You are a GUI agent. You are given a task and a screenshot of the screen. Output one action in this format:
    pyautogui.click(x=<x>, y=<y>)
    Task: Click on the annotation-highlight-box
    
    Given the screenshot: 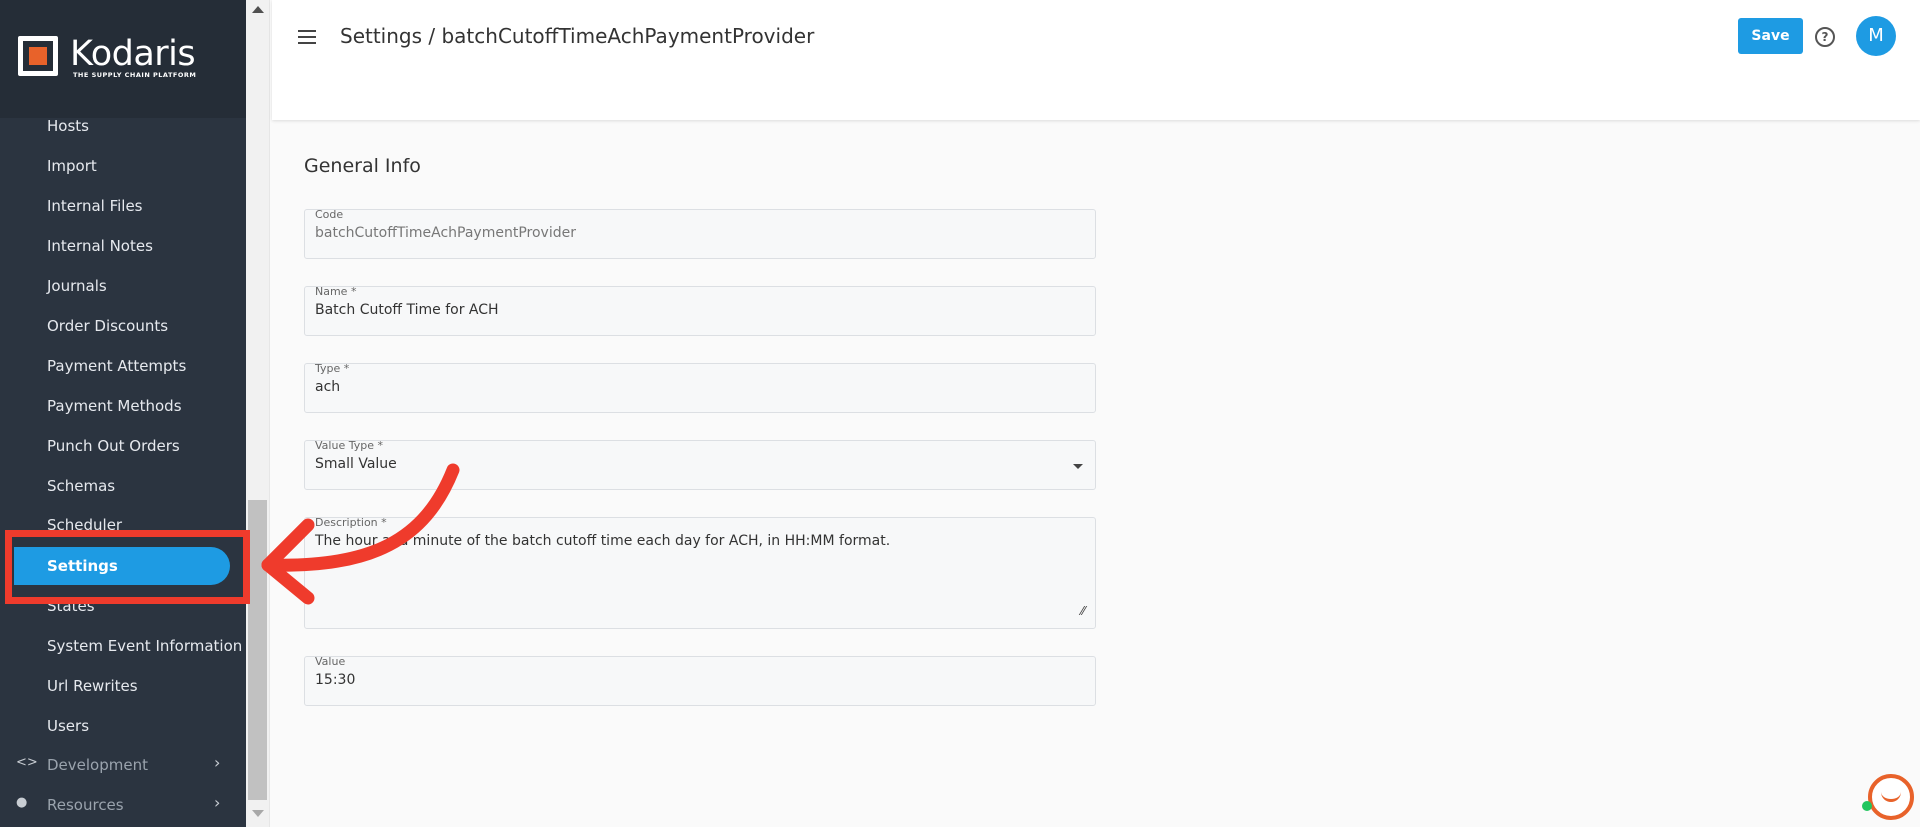 What is the action you would take?
    pyautogui.click(x=127, y=567)
    